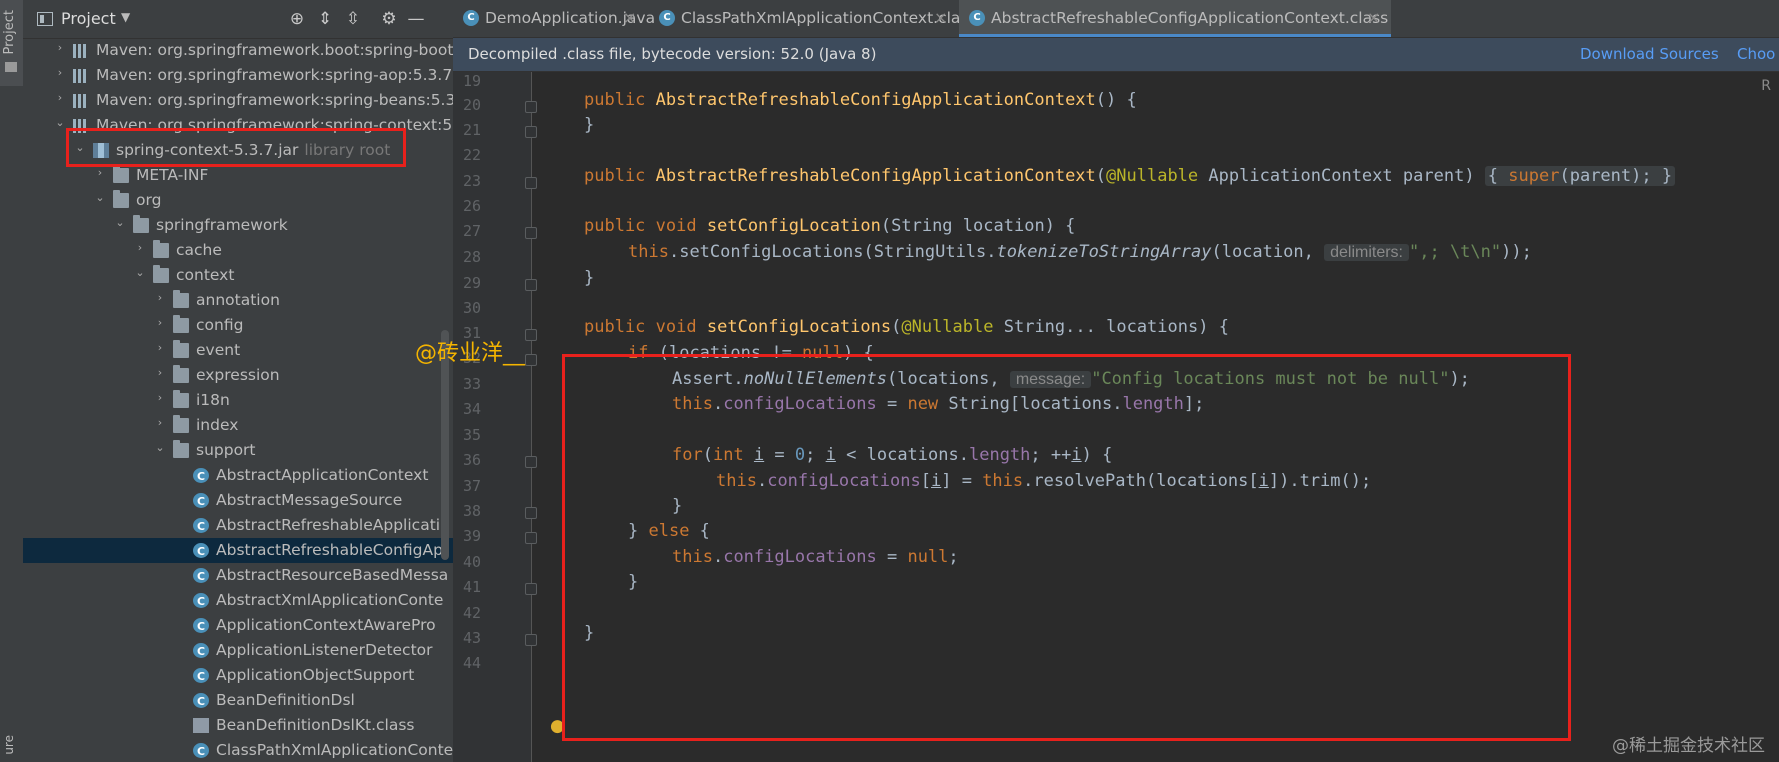 The image size is (1779, 762). I want to click on tree-item: C ApplicationObjectSupport, so click(238, 675).